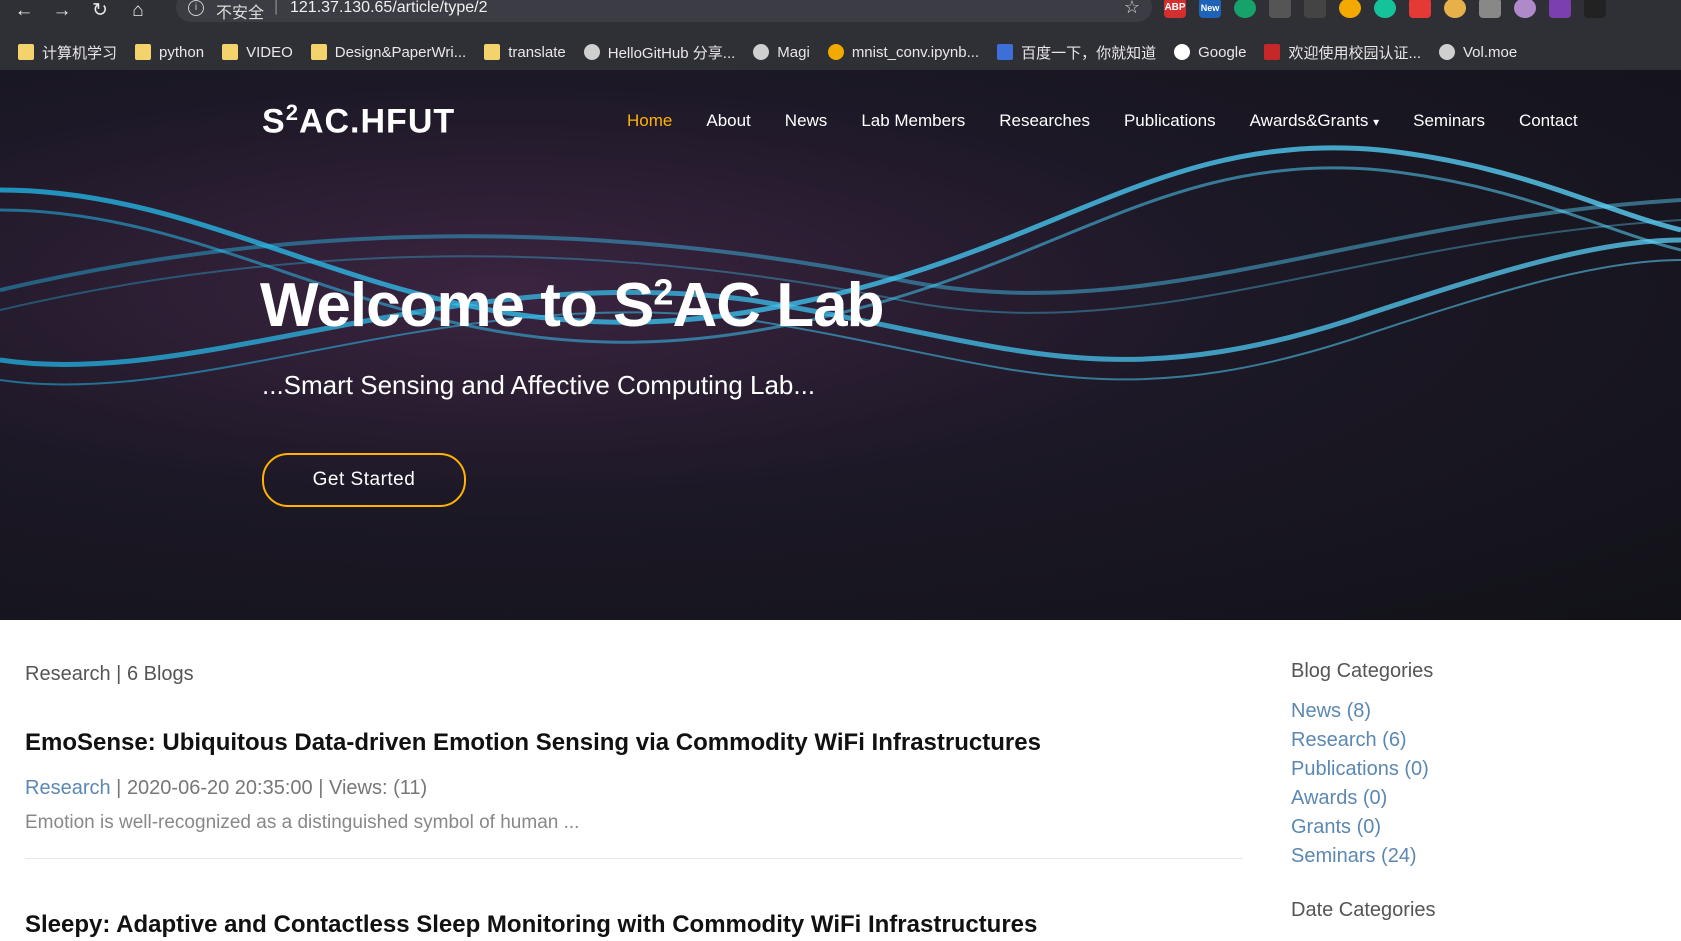  Describe the element at coordinates (1362, 671) in the screenshot. I see `blog-categories-title: Blog Categories` at that location.